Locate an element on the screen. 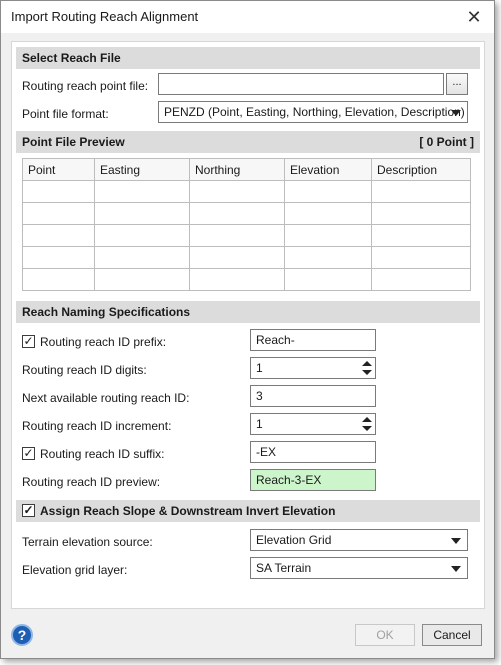 This screenshot has height=665, width=501. prefix-checkbox: ✓ is located at coordinates (28, 341).